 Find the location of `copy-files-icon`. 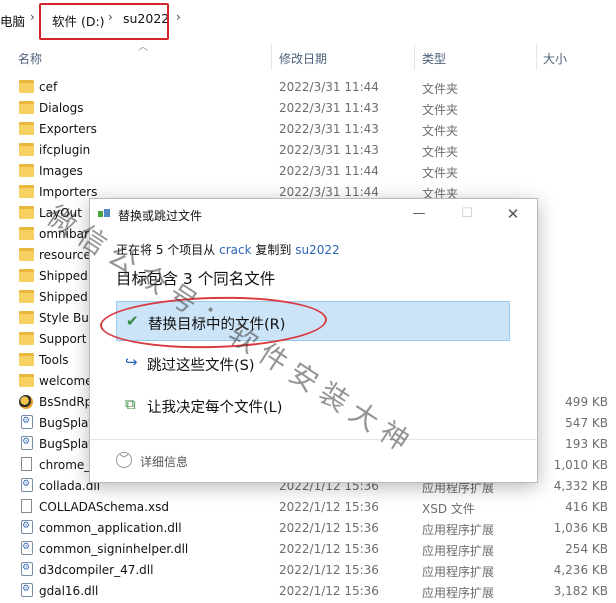

copy-files-icon is located at coordinates (104, 214).